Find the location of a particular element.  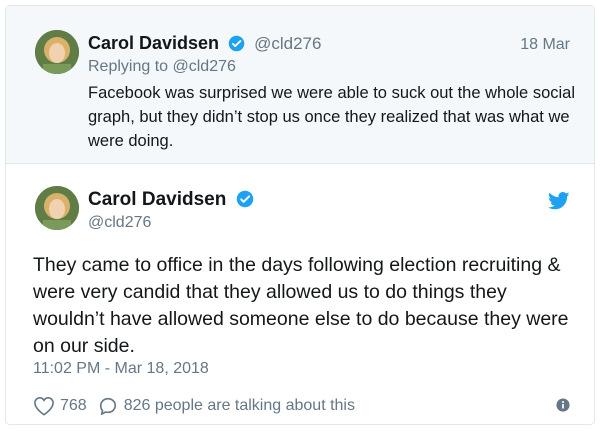

twitter-bird-icon is located at coordinates (559, 203).